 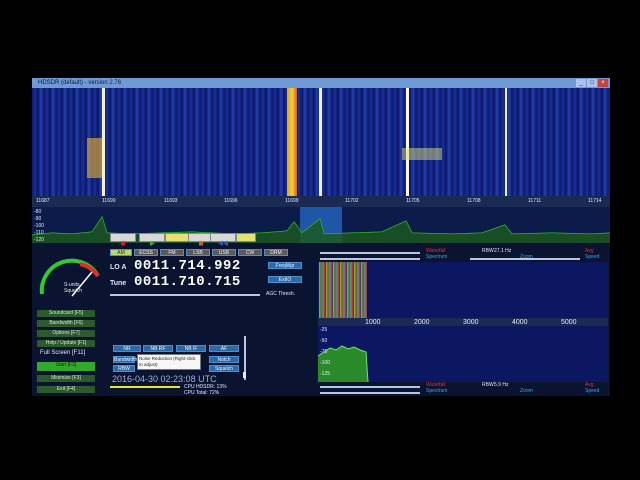 I want to click on mode-ecss-button: ECSS, so click(x=146, y=252).